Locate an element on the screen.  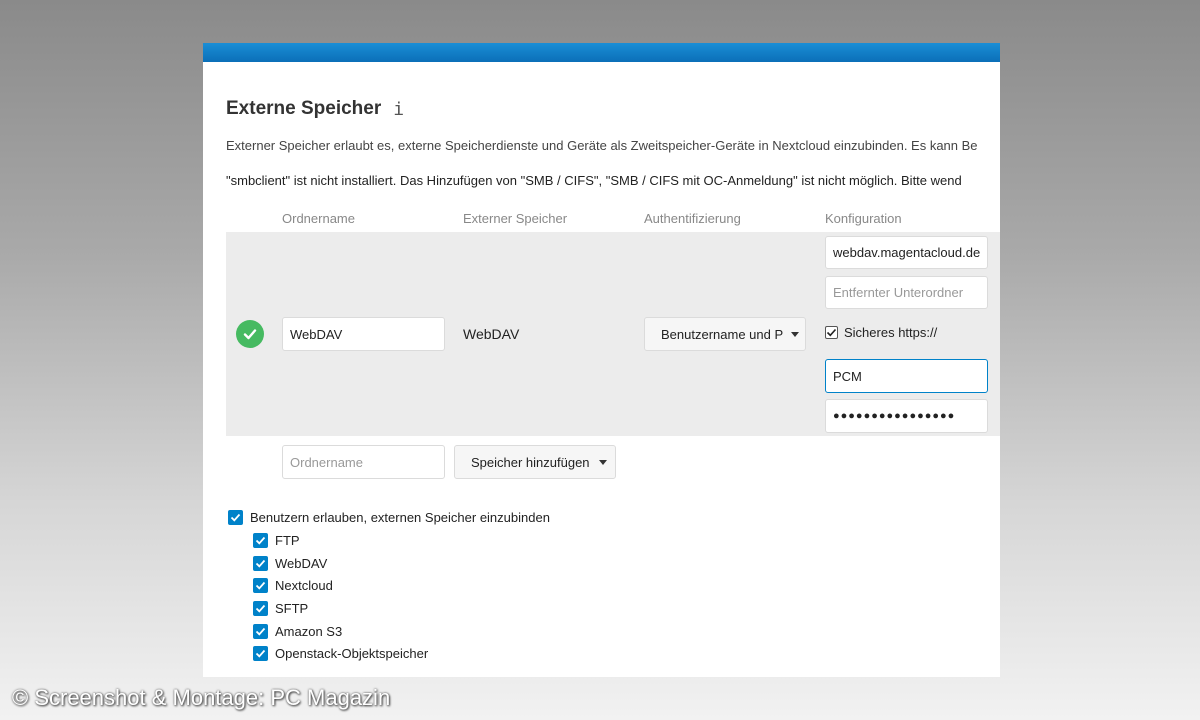
header-configuration: Konfiguration is located at coordinates (863, 218).